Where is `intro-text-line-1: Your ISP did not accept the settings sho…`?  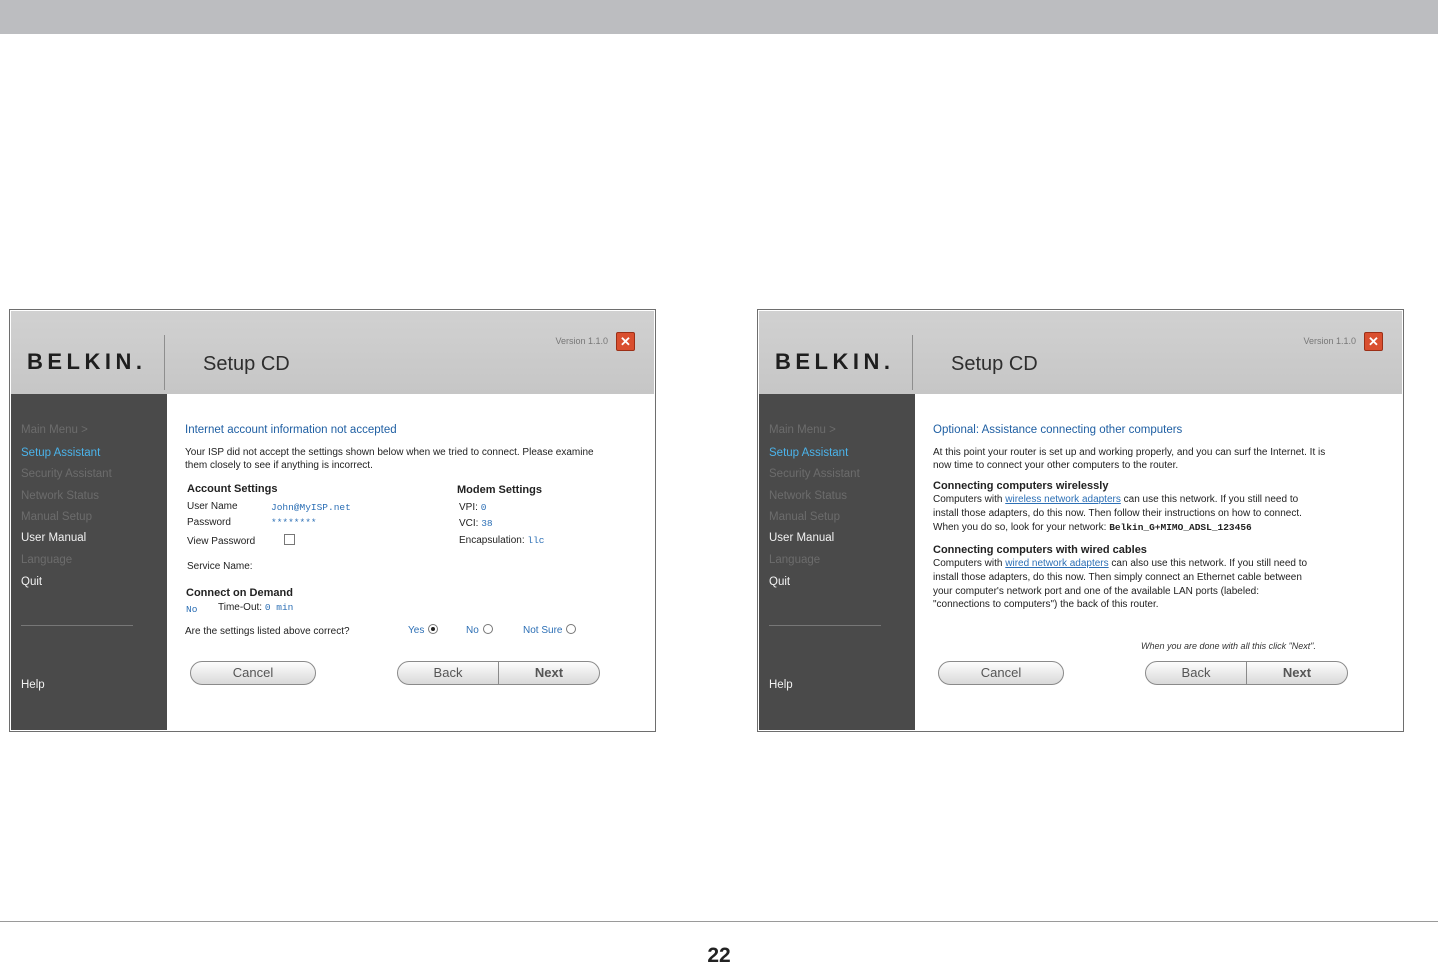 intro-text-line-1: Your ISP did not accept the settings sho… is located at coordinates (389, 452).